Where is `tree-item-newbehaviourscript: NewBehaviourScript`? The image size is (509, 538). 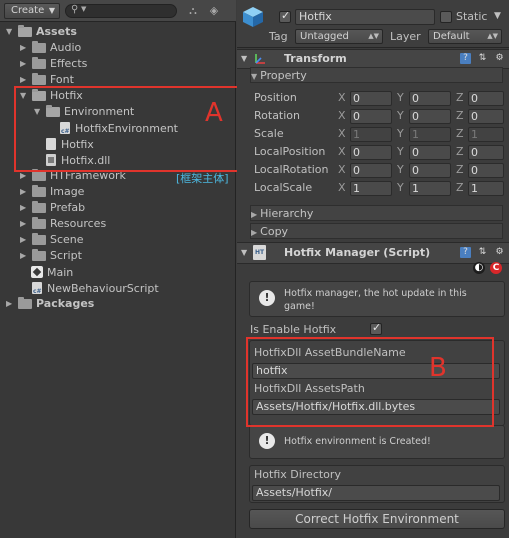 tree-item-newbehaviourscript: NewBehaviourScript is located at coordinates (94, 290).